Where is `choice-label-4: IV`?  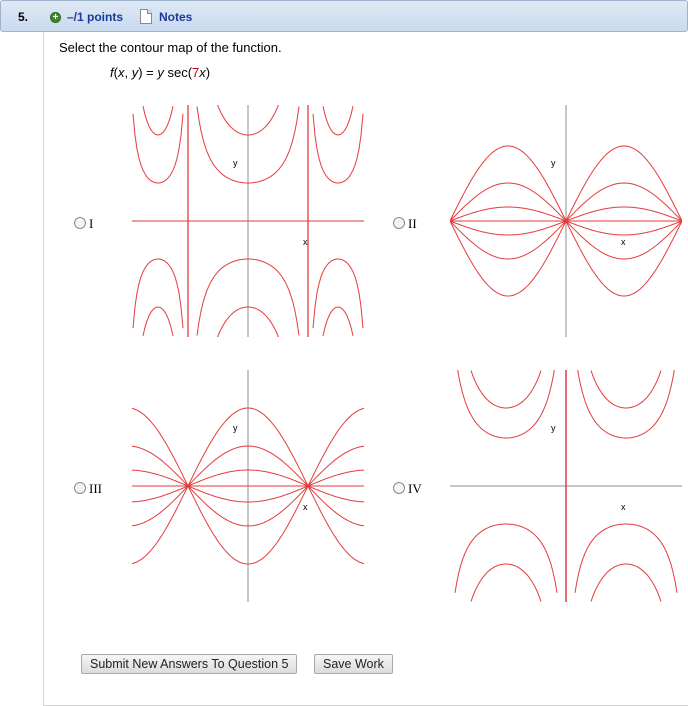 choice-label-4: IV is located at coordinates (415, 488).